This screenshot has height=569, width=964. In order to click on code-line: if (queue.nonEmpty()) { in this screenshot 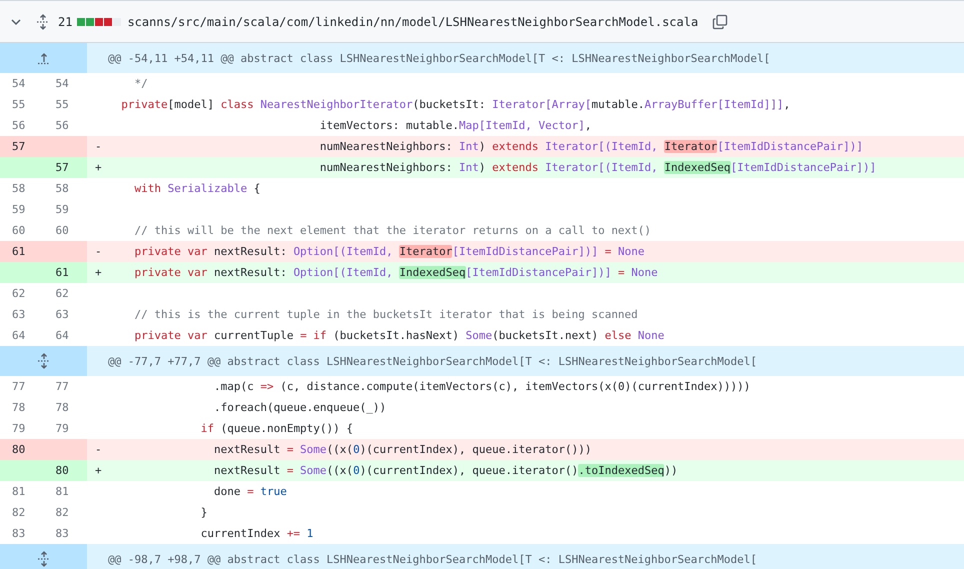, I will do `click(277, 428)`.